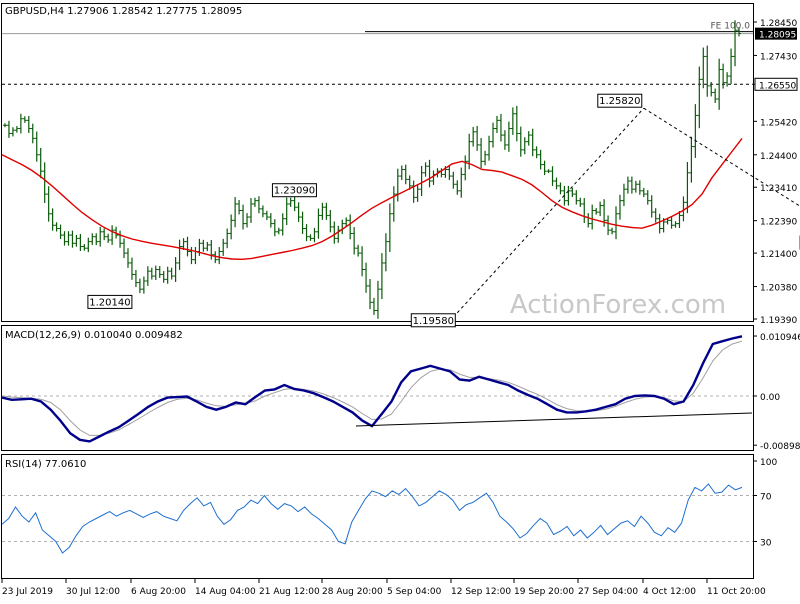  I want to click on macd-tick-label: 0.00, so click(770, 398).